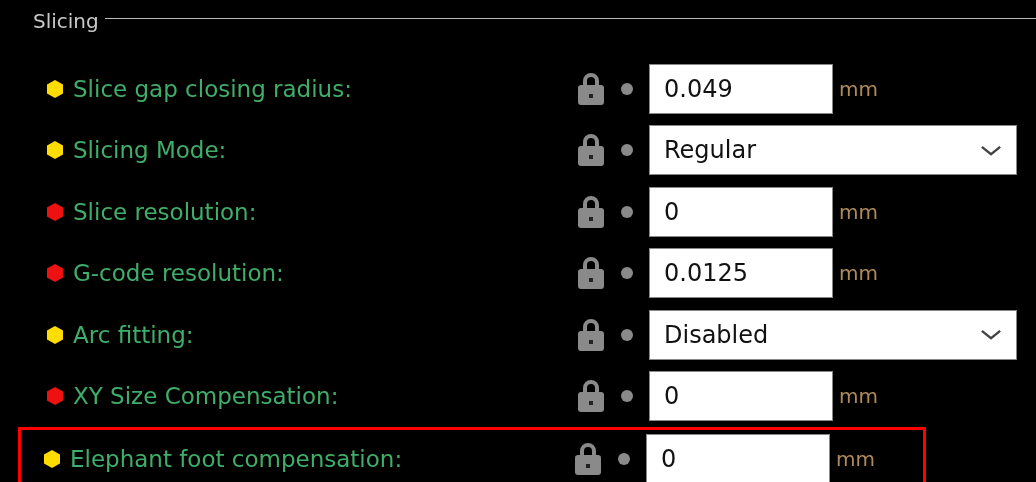 This screenshot has height=482, width=1036. What do you see at coordinates (134, 334) in the screenshot?
I see `setting-label: Arc fitting:` at bounding box center [134, 334].